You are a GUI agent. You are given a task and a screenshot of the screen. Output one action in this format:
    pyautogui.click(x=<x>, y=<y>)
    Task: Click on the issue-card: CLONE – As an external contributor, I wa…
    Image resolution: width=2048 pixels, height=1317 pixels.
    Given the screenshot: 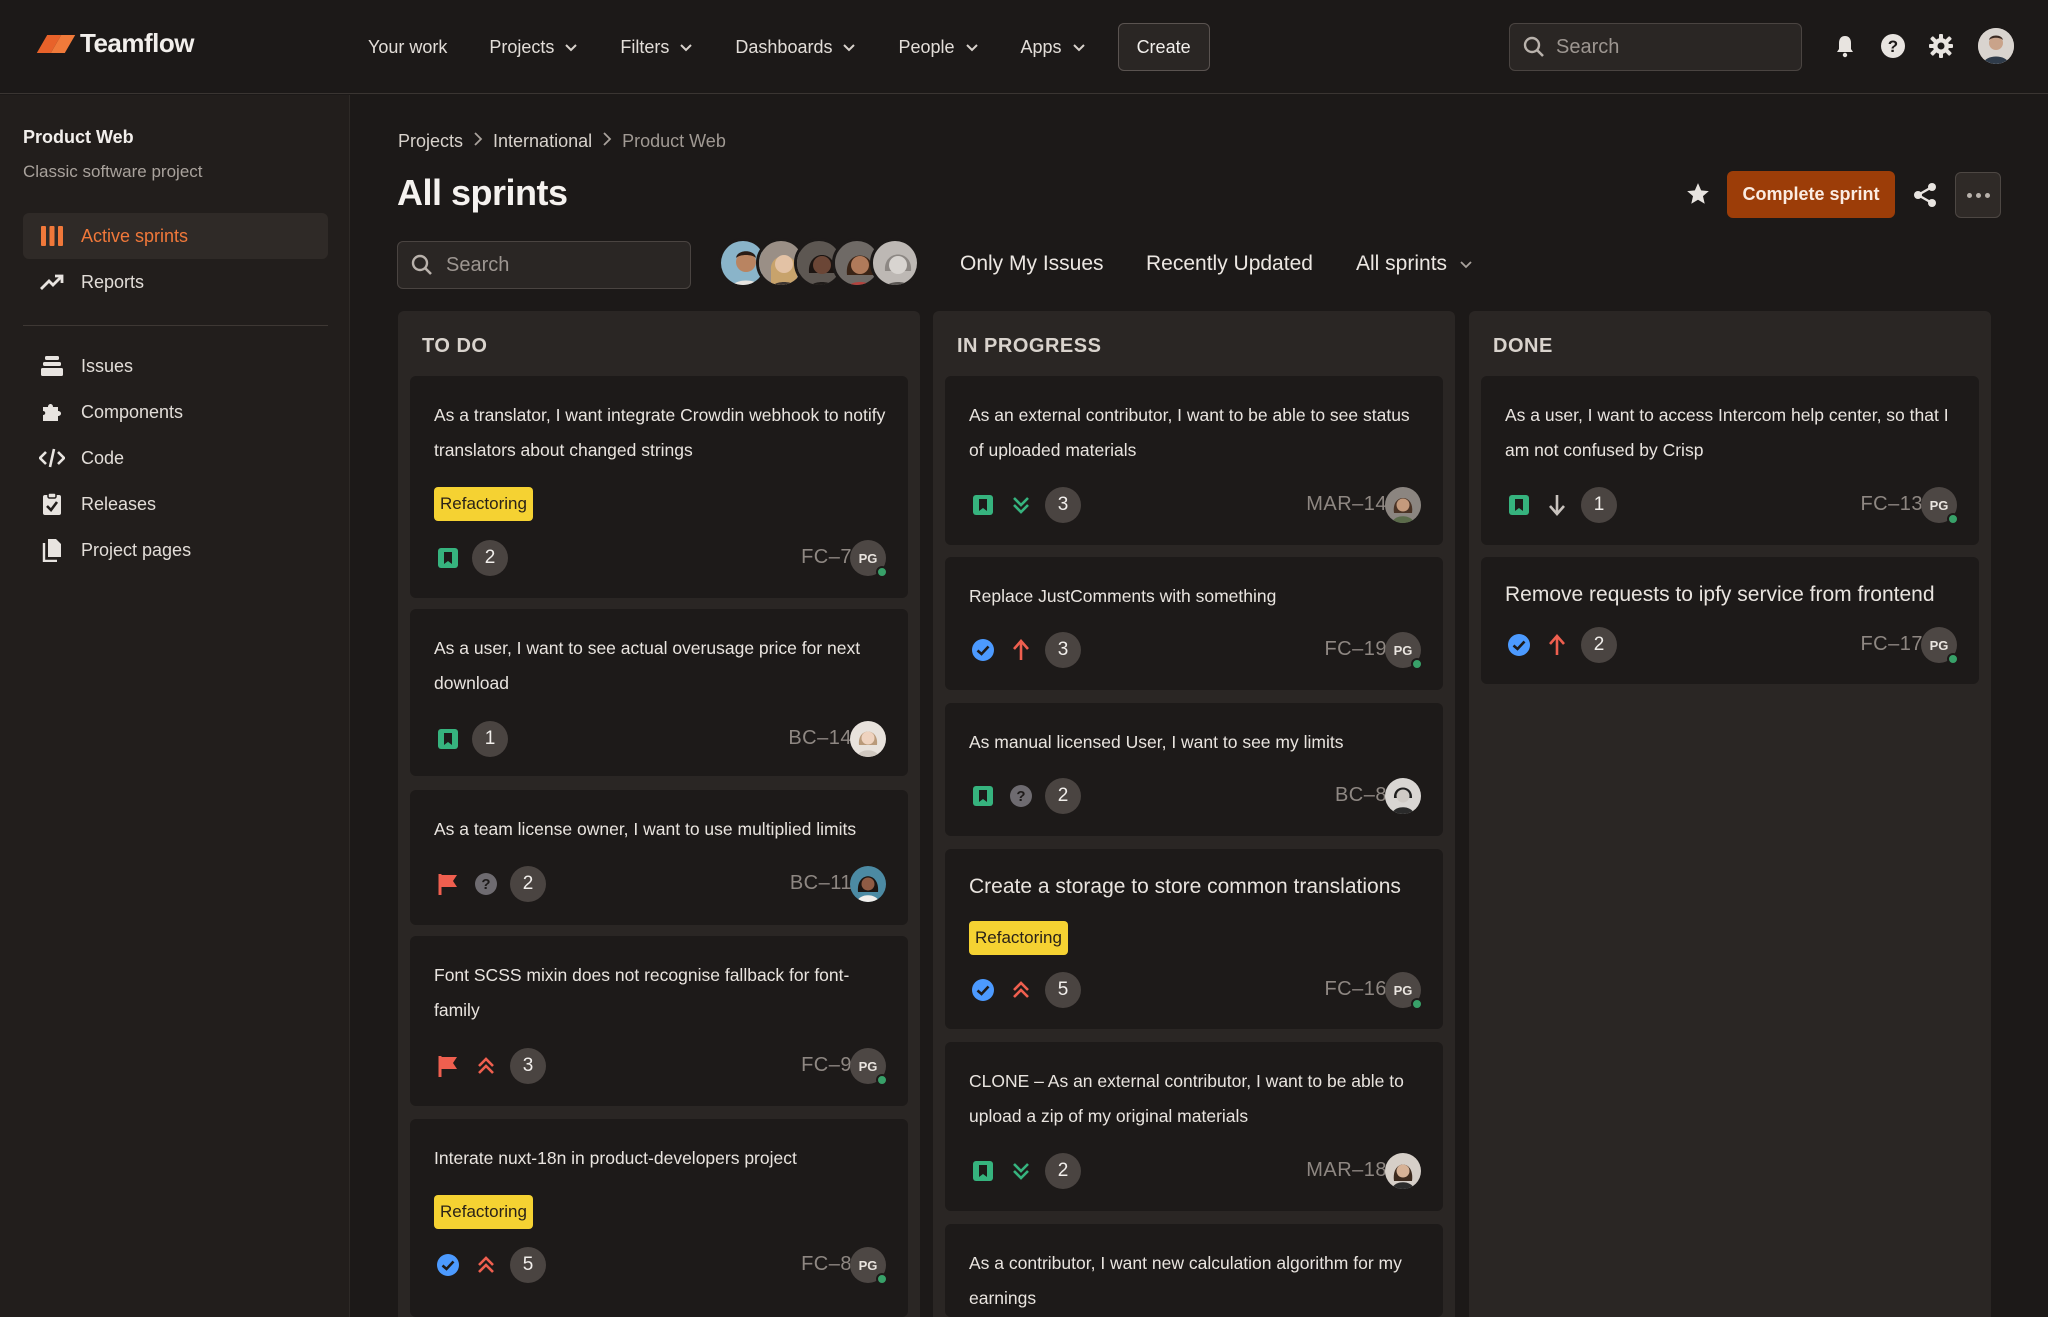 What is the action you would take?
    pyautogui.click(x=1194, y=1126)
    